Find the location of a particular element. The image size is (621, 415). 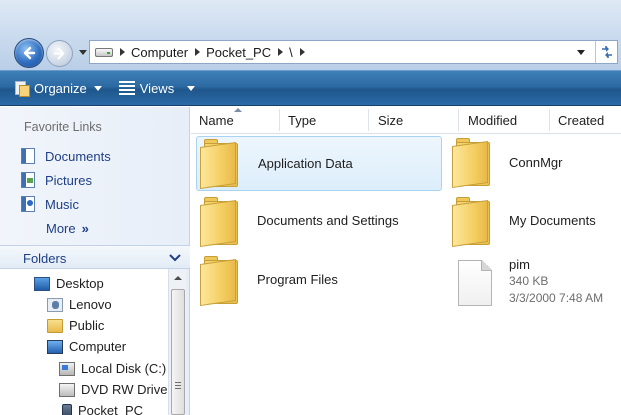

more-links-button: More » is located at coordinates (67, 228).